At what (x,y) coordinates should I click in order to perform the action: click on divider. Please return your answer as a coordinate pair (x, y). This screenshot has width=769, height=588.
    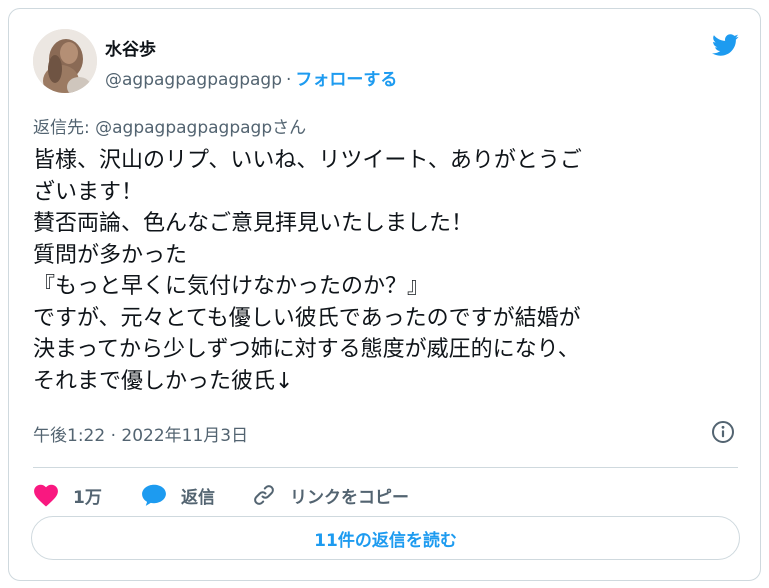
    Looking at the image, I should click on (385, 467).